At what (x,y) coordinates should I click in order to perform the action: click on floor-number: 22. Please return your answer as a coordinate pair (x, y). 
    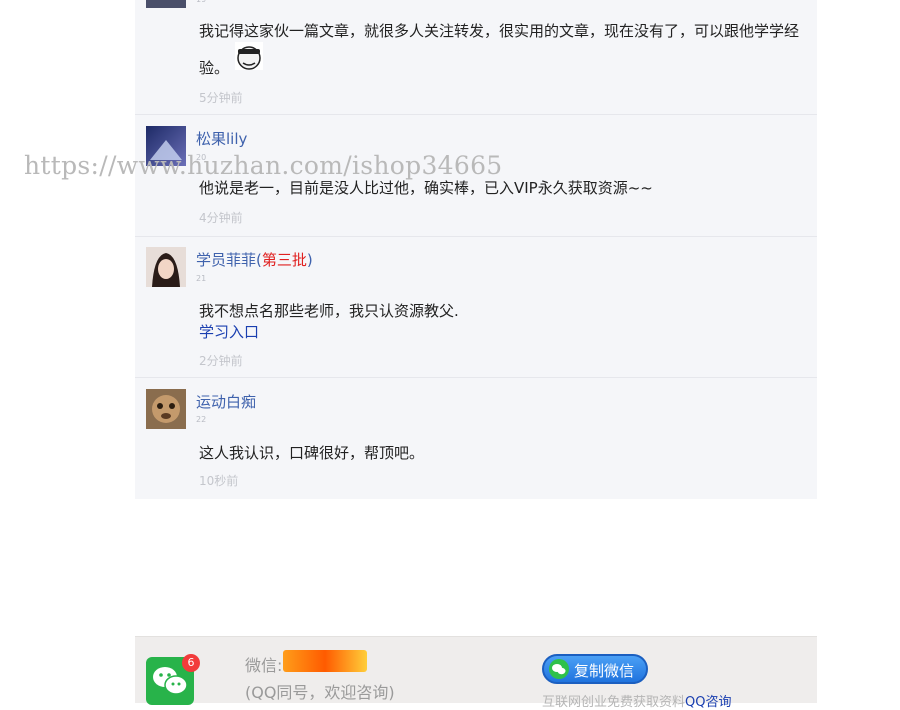
    Looking at the image, I should click on (201, 419).